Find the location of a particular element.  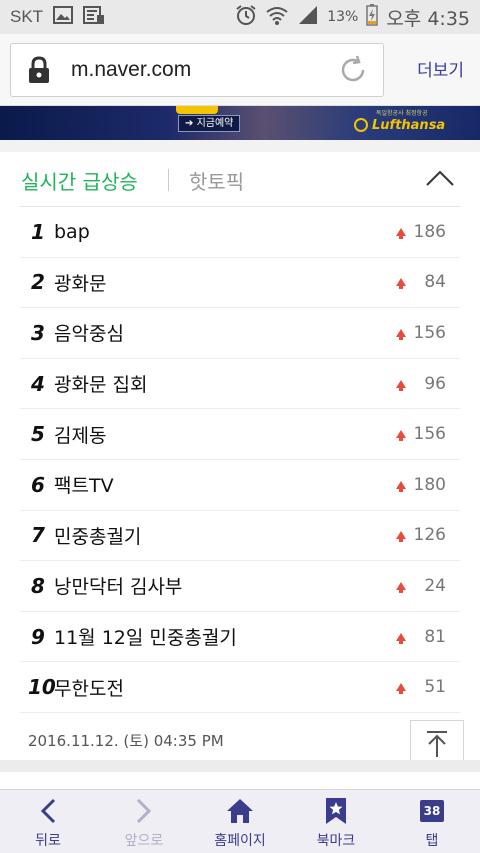

url-text: m.naver.com is located at coordinates (131, 70).